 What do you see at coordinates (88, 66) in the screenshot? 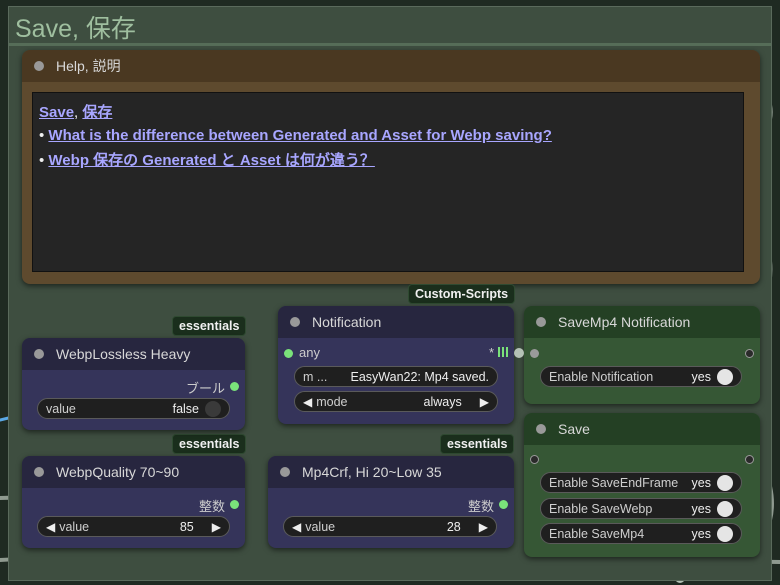
I see `node-title: Help, 説明` at bounding box center [88, 66].